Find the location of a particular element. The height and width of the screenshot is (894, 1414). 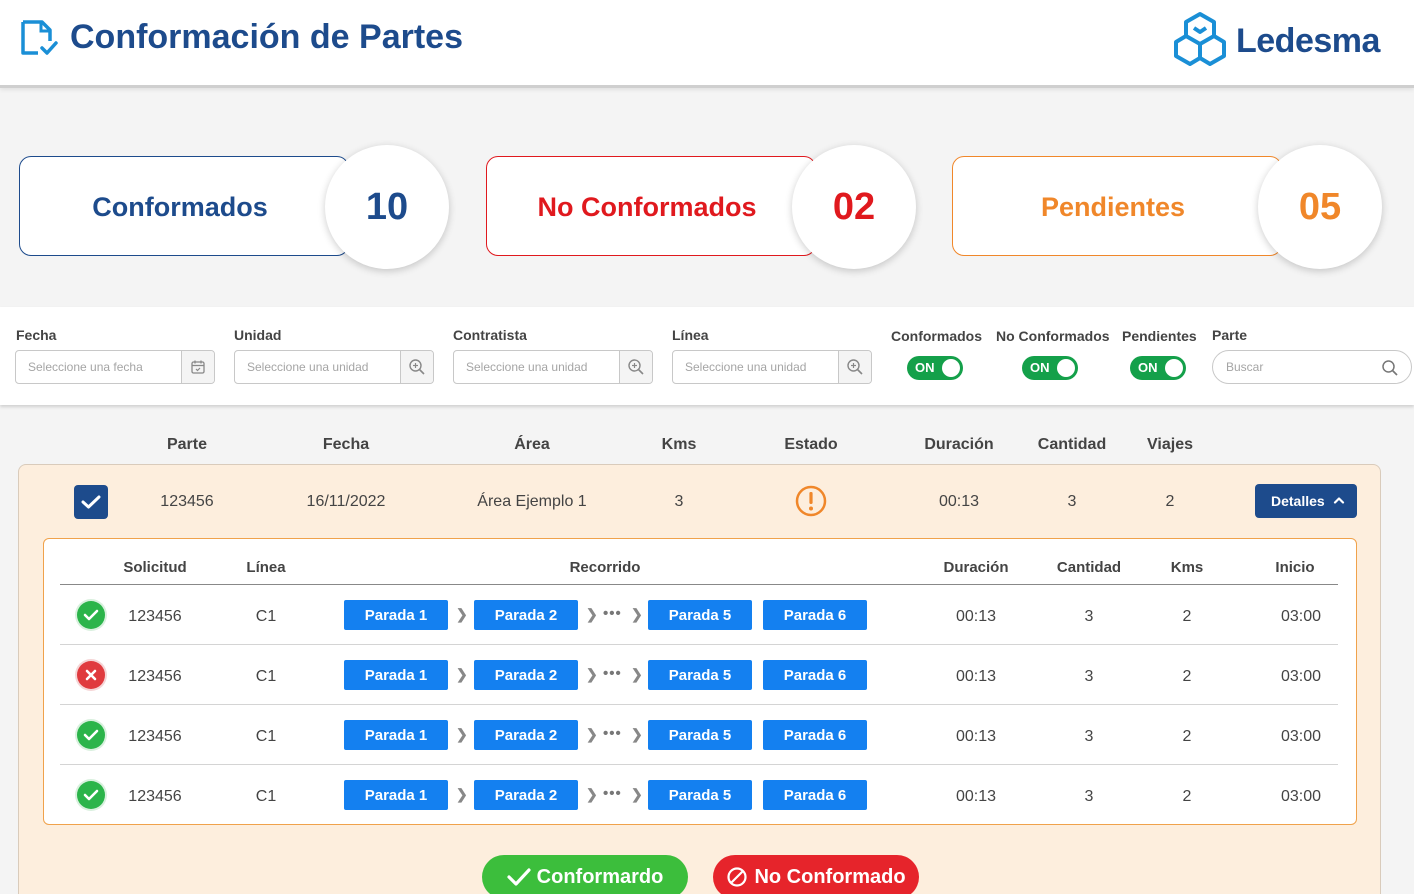

sub-header-linea: Línea is located at coordinates (266, 567).